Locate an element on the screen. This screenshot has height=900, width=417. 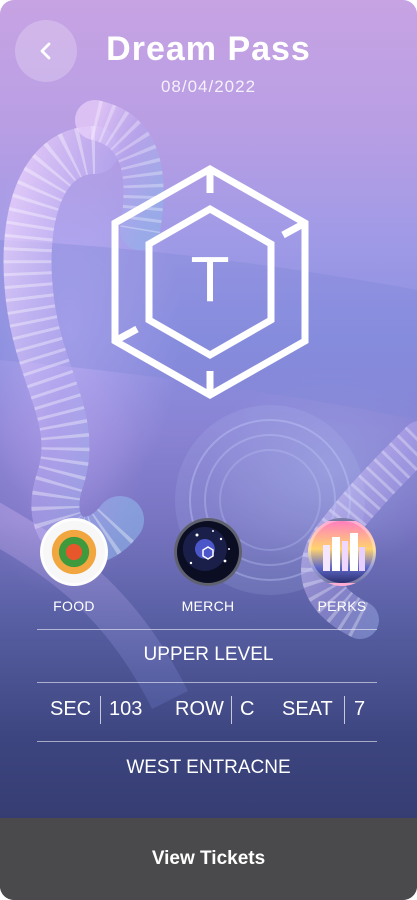
ticket-level: UPPER LEVEL is located at coordinates (208, 654).